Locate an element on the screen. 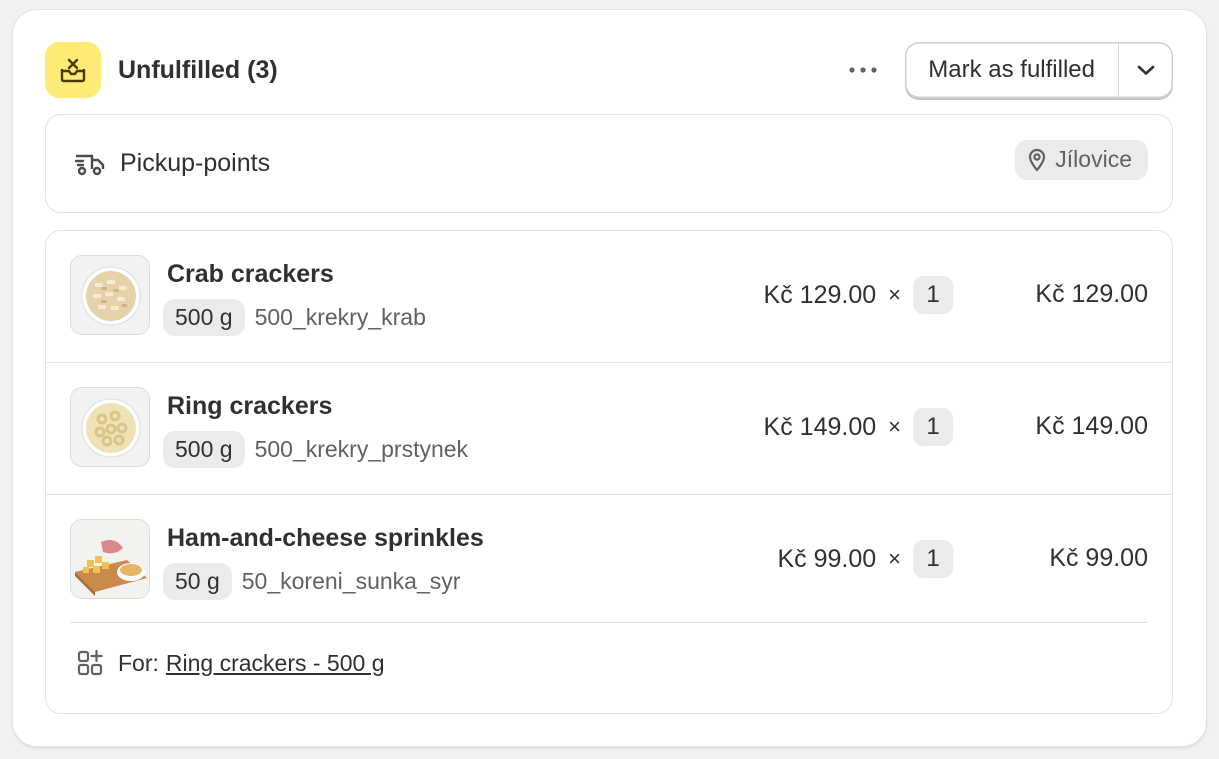  line-total: Kč 149.00 is located at coordinates (1091, 426).